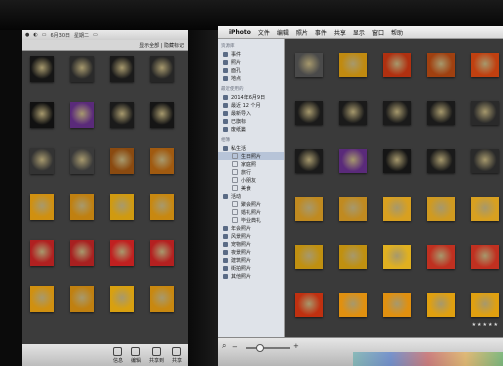 The width and height of the screenshot is (503, 366). Describe the element at coordinates (251, 212) in the screenshot. I see `sidebar-item: 婚礼照片` at that location.